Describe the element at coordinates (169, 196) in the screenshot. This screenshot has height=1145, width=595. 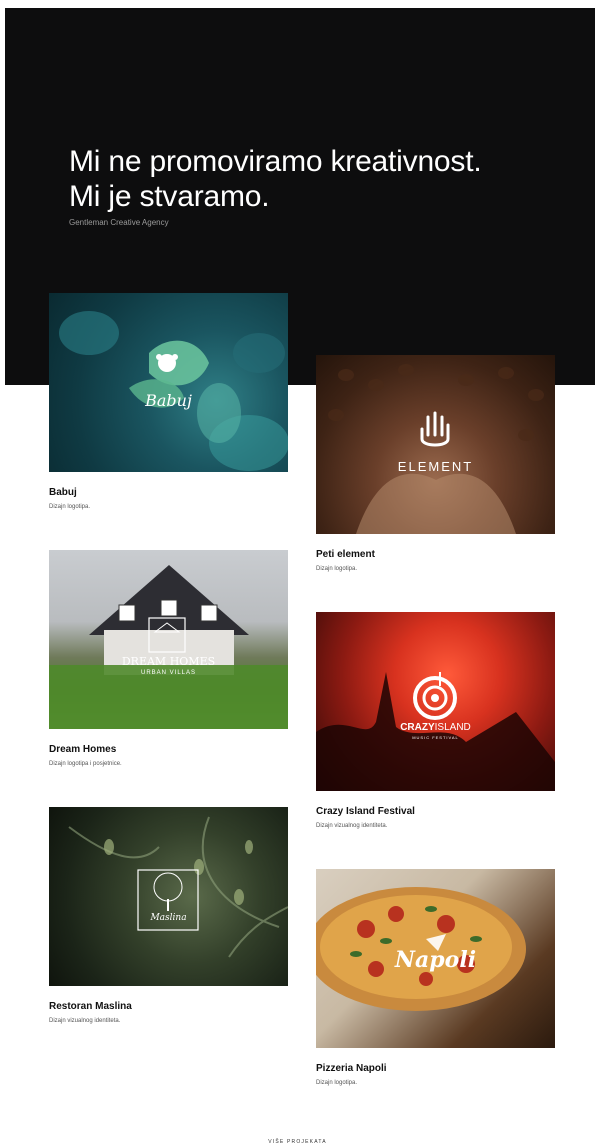
I see `hero-title-line2: Mi je stvaramo.` at that location.